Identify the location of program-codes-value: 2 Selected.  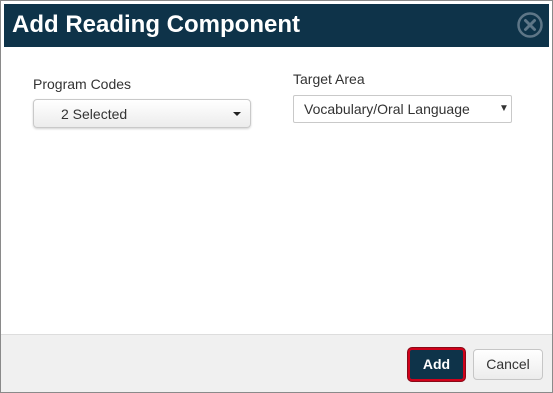
(94, 114).